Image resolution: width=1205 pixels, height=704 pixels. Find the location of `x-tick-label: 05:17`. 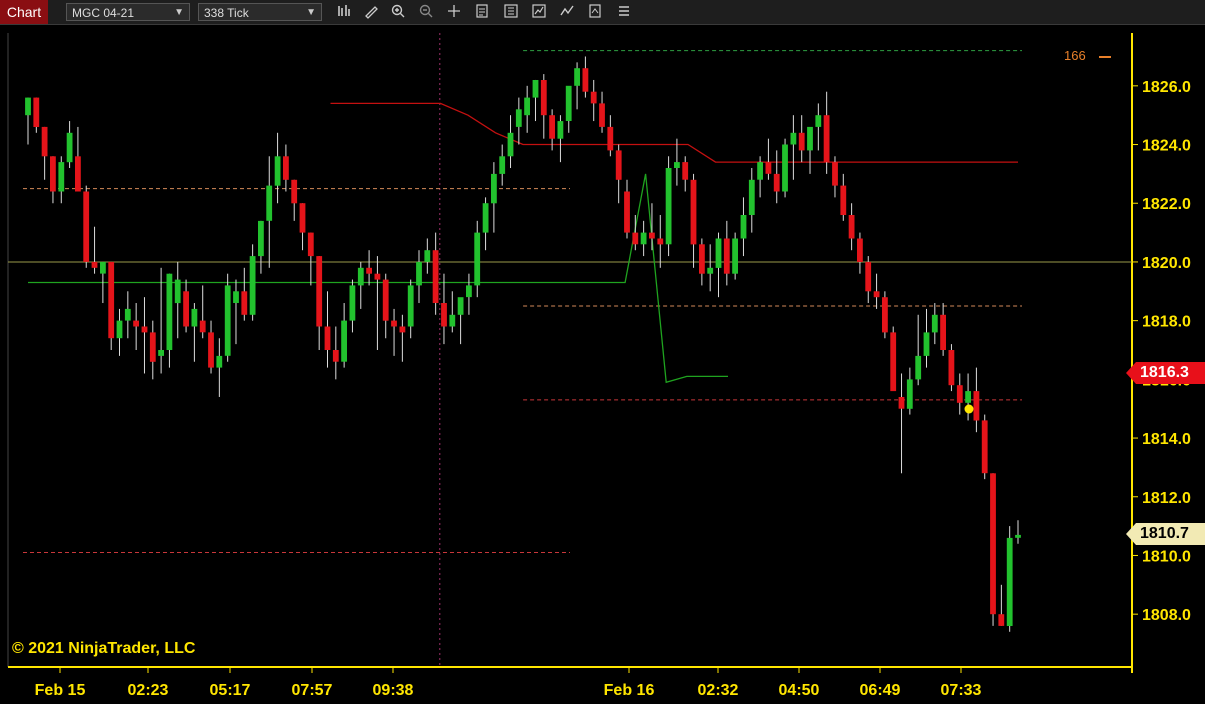

x-tick-label: 05:17 is located at coordinates (230, 690).